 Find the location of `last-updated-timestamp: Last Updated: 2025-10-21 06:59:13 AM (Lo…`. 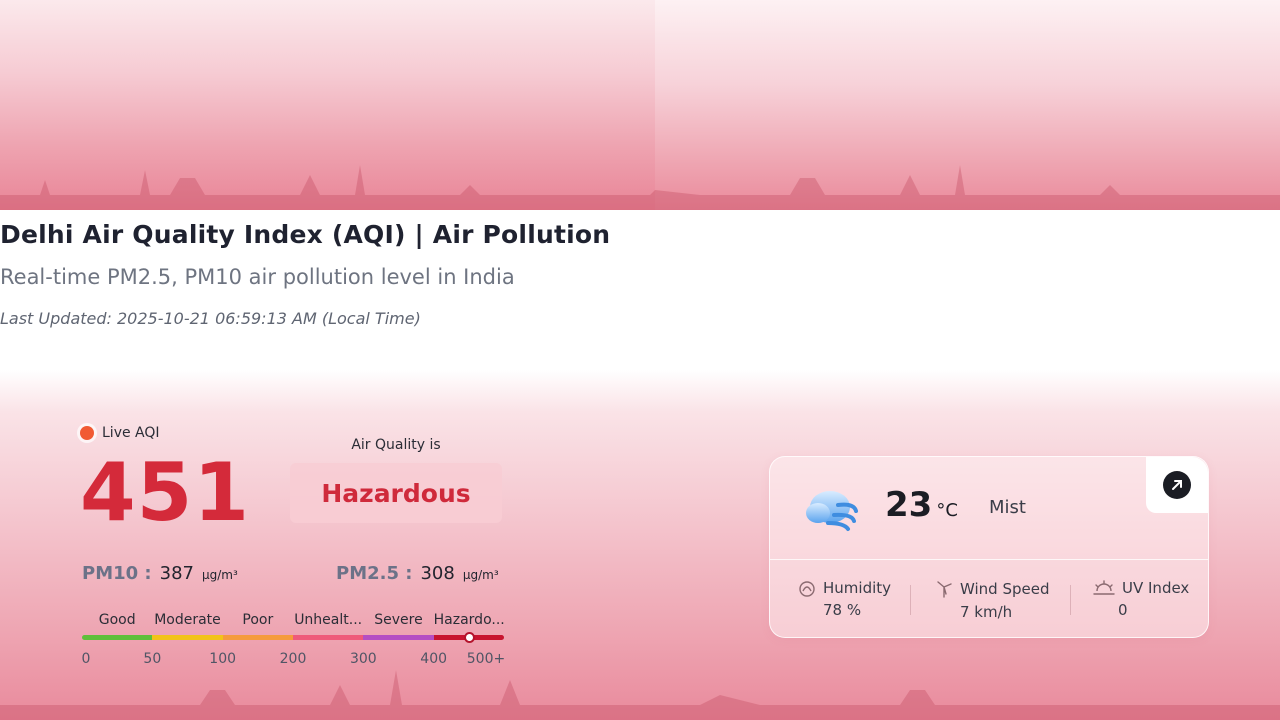

last-updated-timestamp: Last Updated: 2025-10-21 06:59:13 AM (Lo… is located at coordinates (210, 318).